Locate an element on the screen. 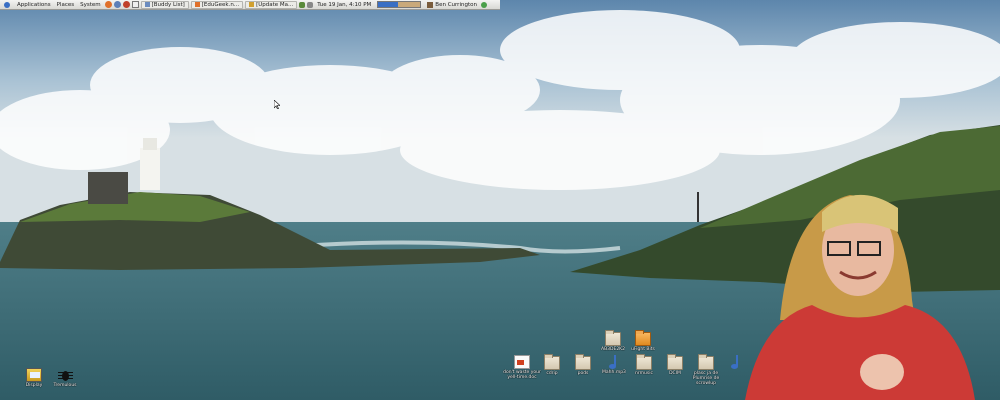 Image resolution: width=1000 pixels, height=400 pixels. clock: Tue 19 Jan, 4:10 PM is located at coordinates (344, 5).